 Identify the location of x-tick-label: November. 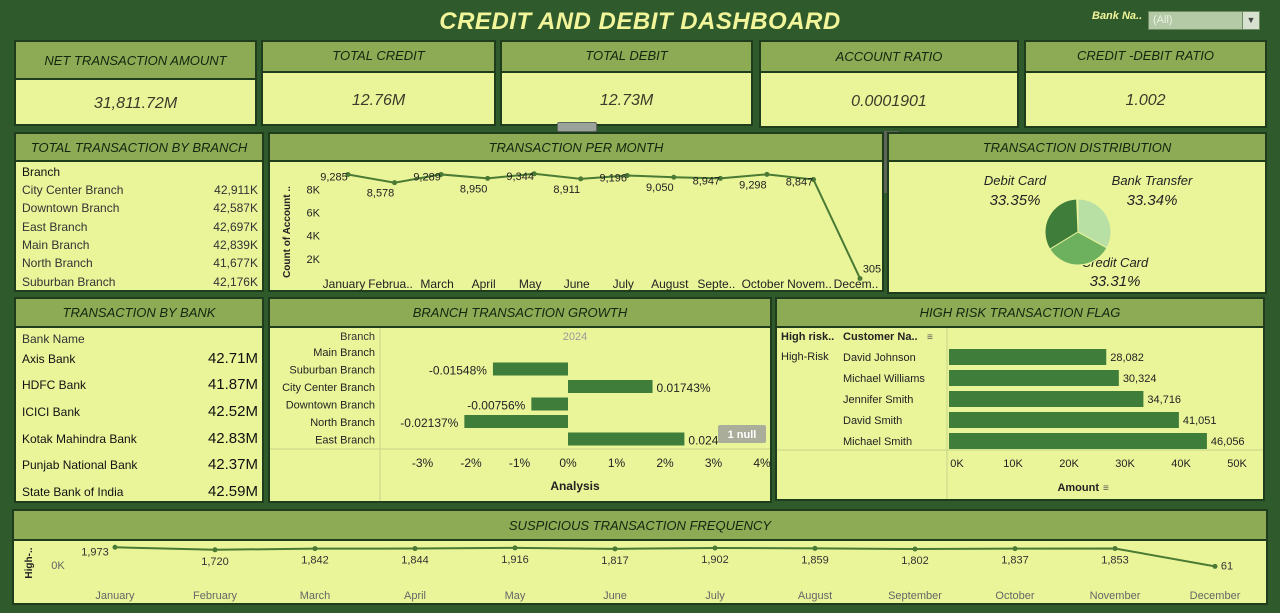
(1115, 596).